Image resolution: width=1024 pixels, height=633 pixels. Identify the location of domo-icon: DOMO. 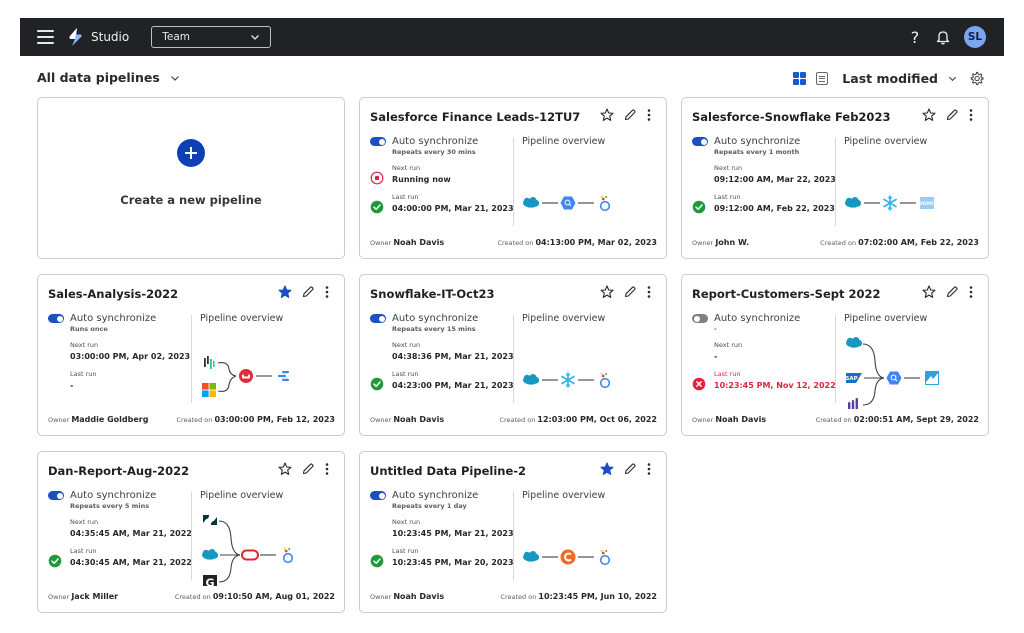
(927, 203).